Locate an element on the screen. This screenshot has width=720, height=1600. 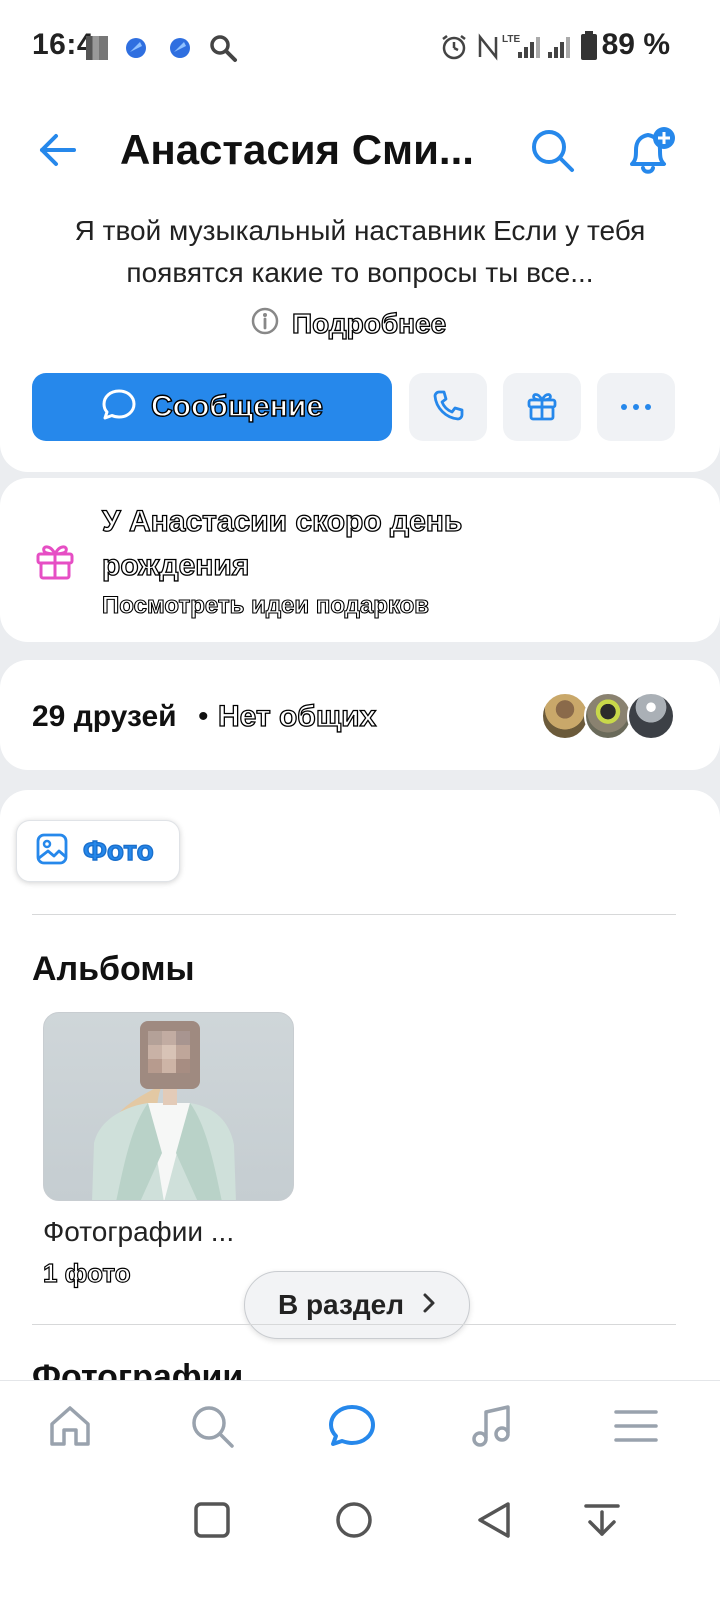
battery-icon is located at coordinates (589, 46).